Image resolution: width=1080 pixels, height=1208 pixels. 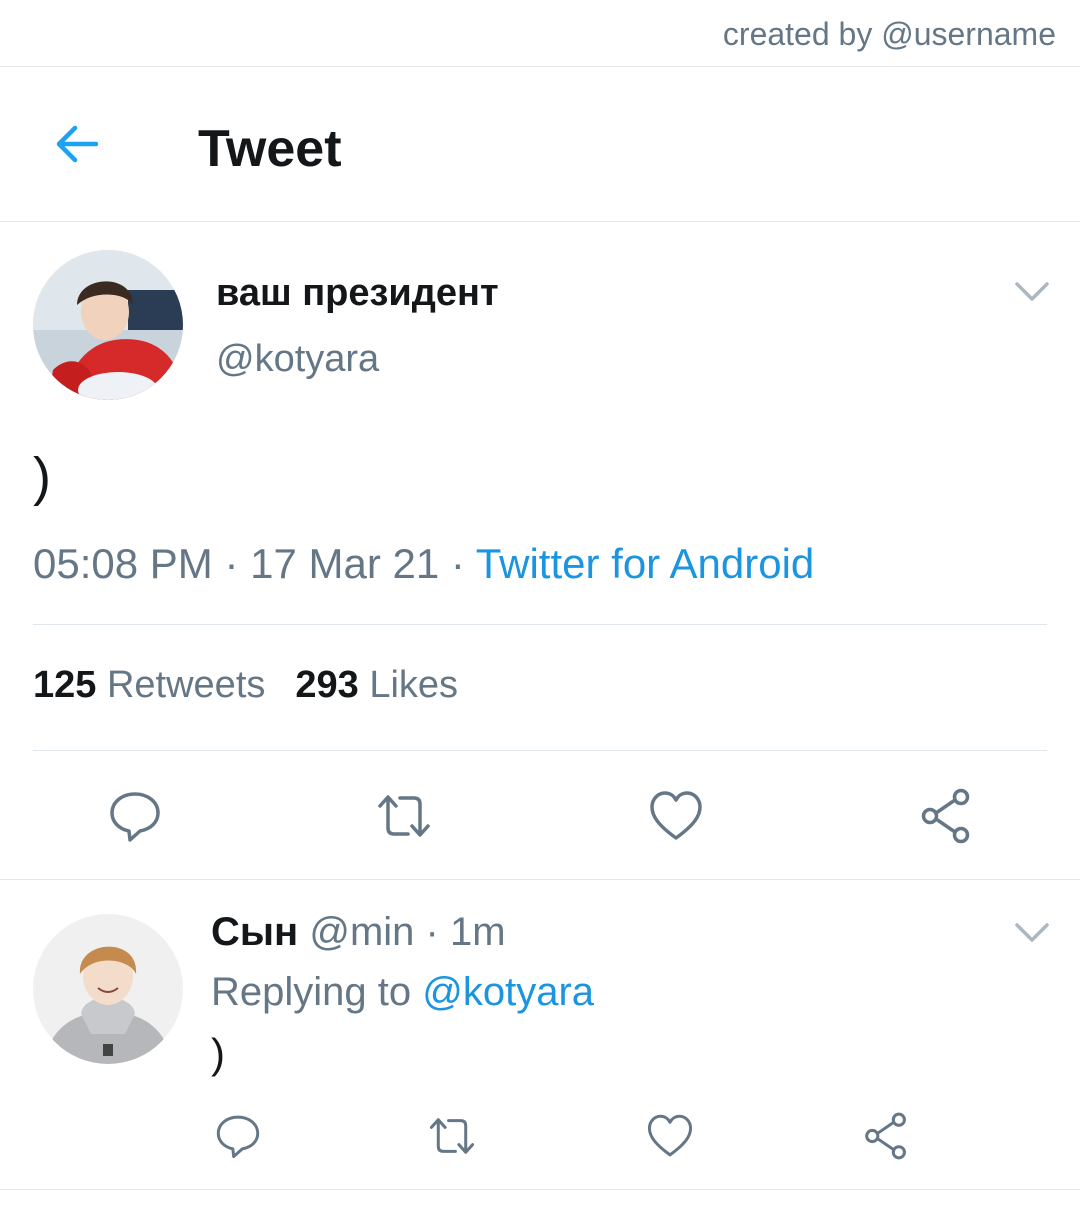 What do you see at coordinates (540, 1145) in the screenshot?
I see `reply-actions` at bounding box center [540, 1145].